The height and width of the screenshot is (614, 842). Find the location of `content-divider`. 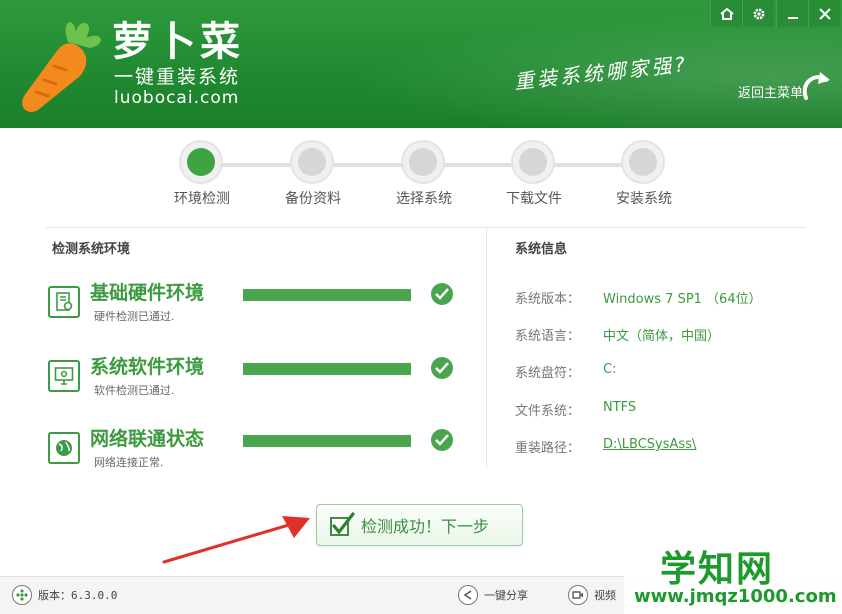

content-divider is located at coordinates (426, 227).